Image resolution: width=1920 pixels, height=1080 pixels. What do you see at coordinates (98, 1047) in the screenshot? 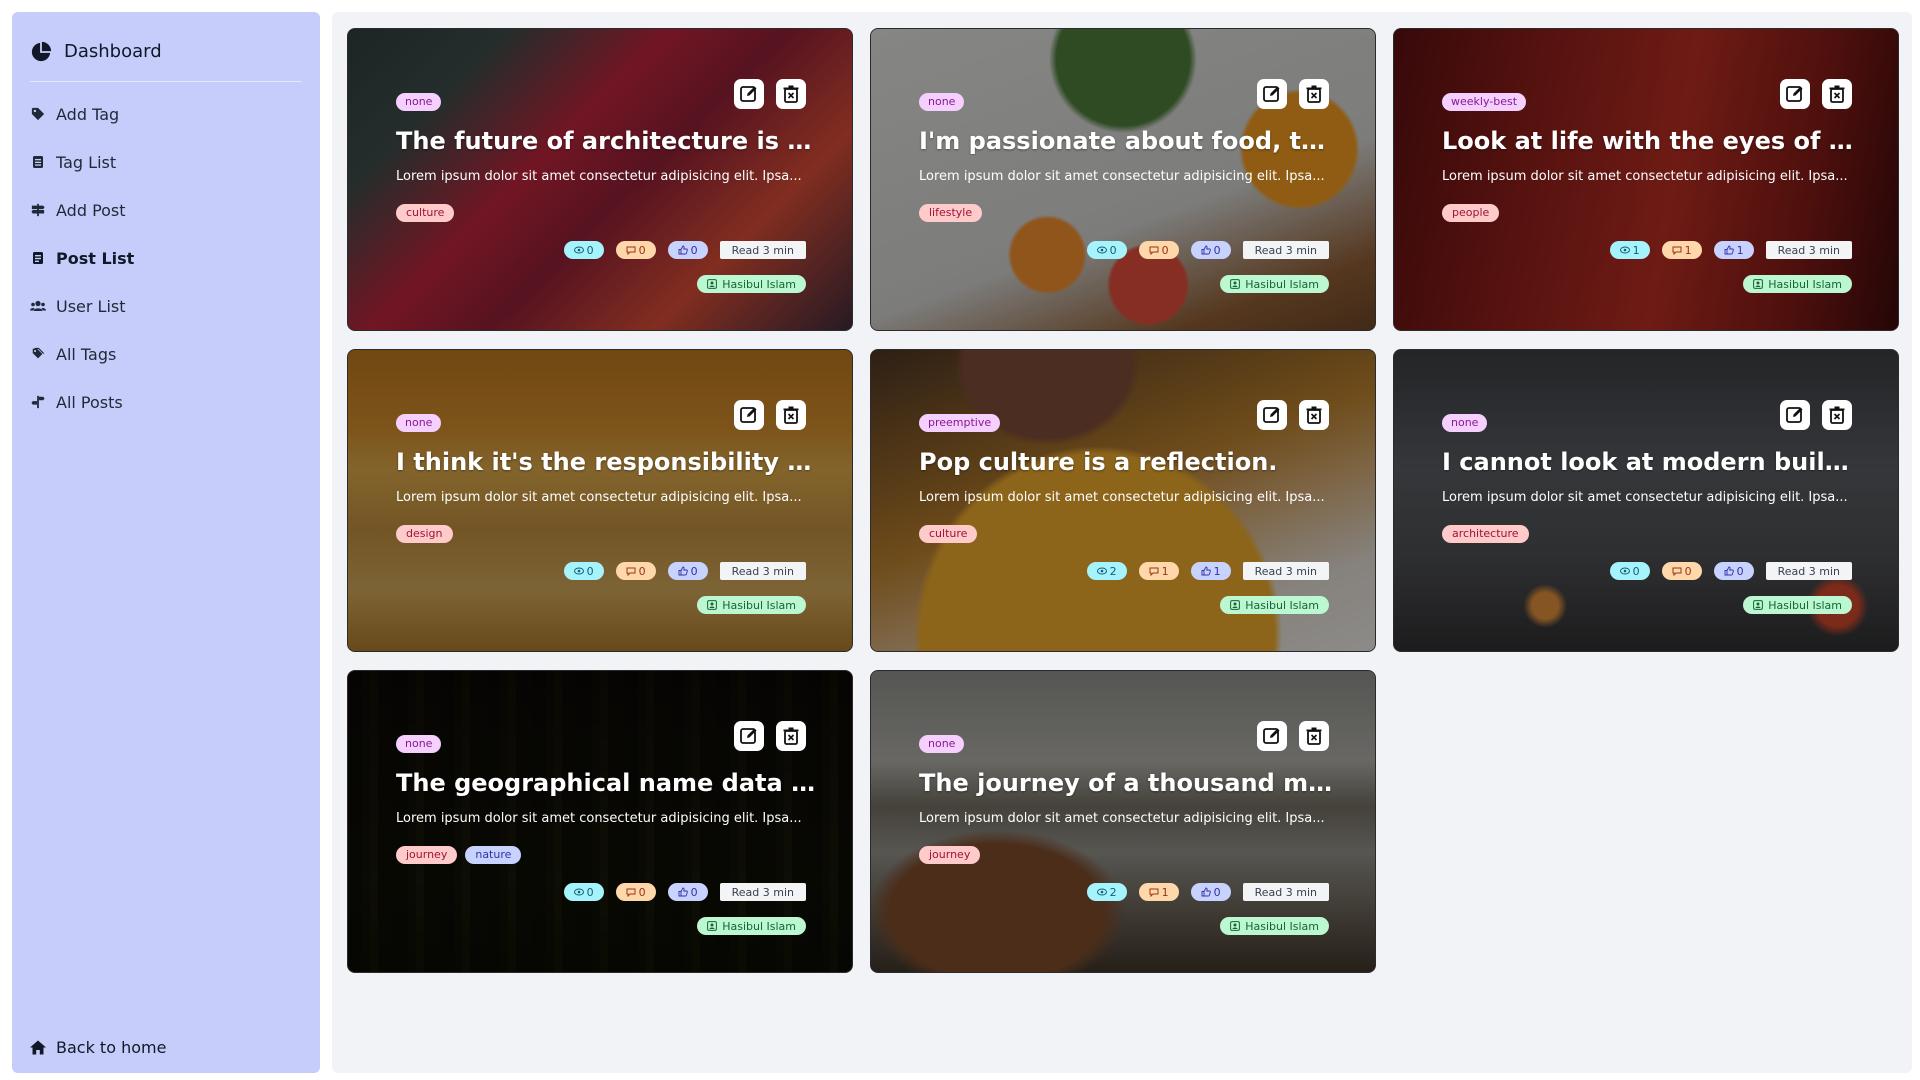
I see `back-to-home-link: Back to home` at bounding box center [98, 1047].